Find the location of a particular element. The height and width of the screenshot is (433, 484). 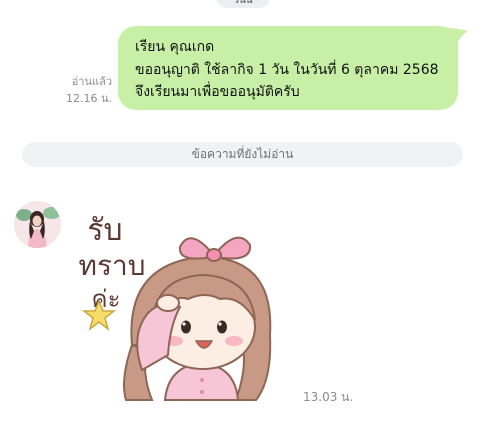

message-time: 12.16 น. is located at coordinates (88, 98).